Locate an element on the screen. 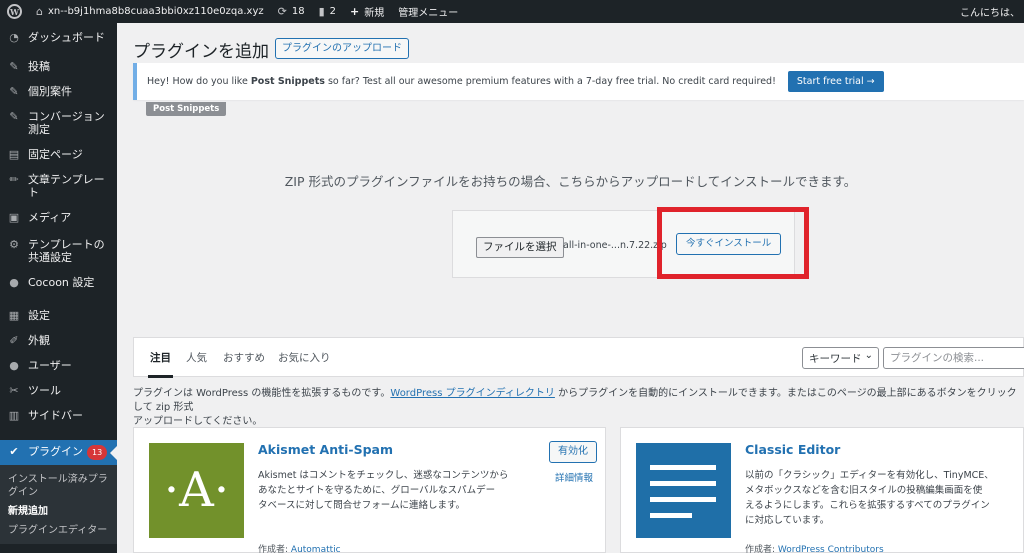 Image resolution: width=1024 pixels, height=553 pixels. plugin-author: 作成者: Automattic is located at coordinates (299, 549).